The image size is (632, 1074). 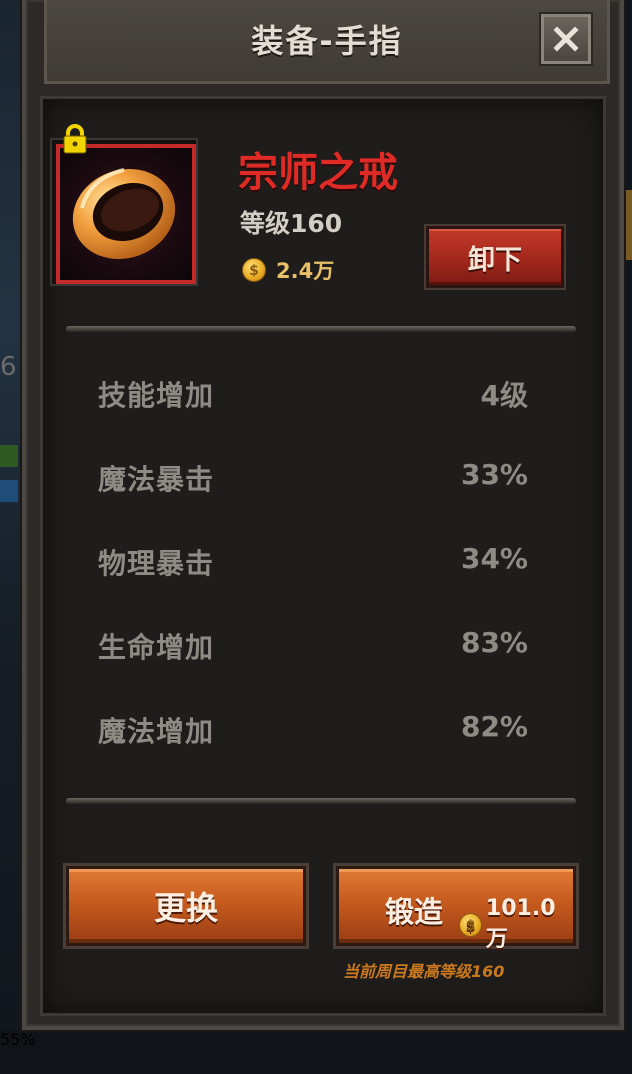 I want to click on item-slot, so click(x=124, y=212).